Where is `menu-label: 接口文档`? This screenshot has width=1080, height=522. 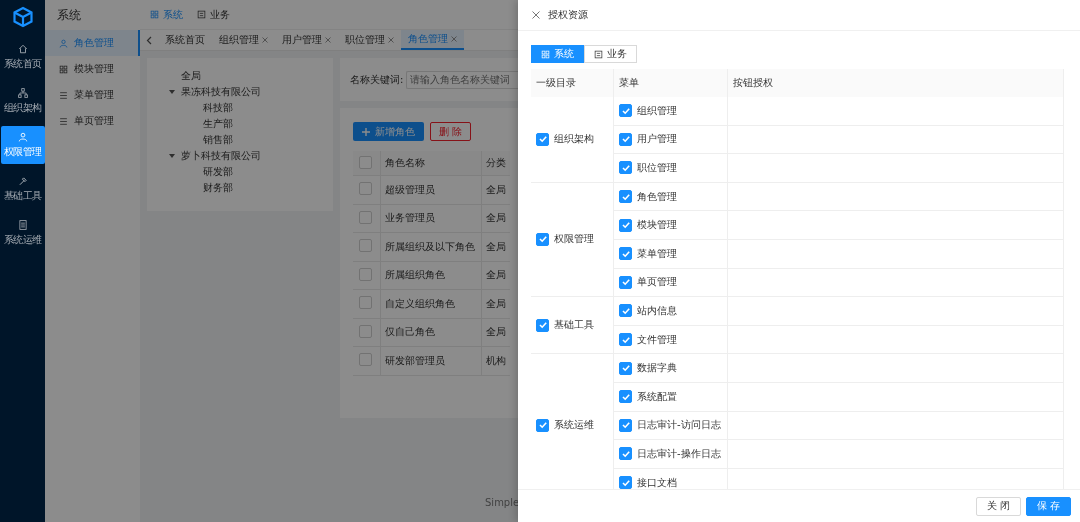 menu-label: 接口文档 is located at coordinates (657, 482).